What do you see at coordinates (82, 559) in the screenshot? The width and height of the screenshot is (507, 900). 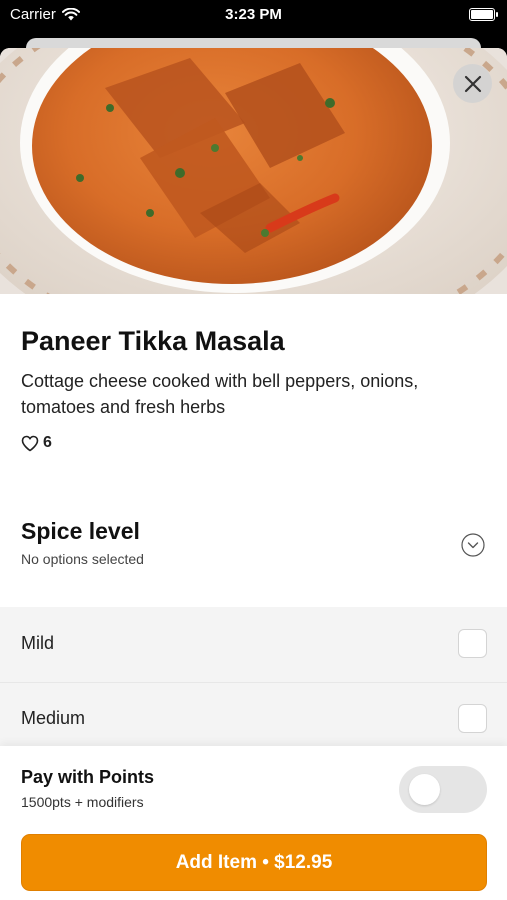 I see `spice-level-subtitle: No options selected` at bounding box center [82, 559].